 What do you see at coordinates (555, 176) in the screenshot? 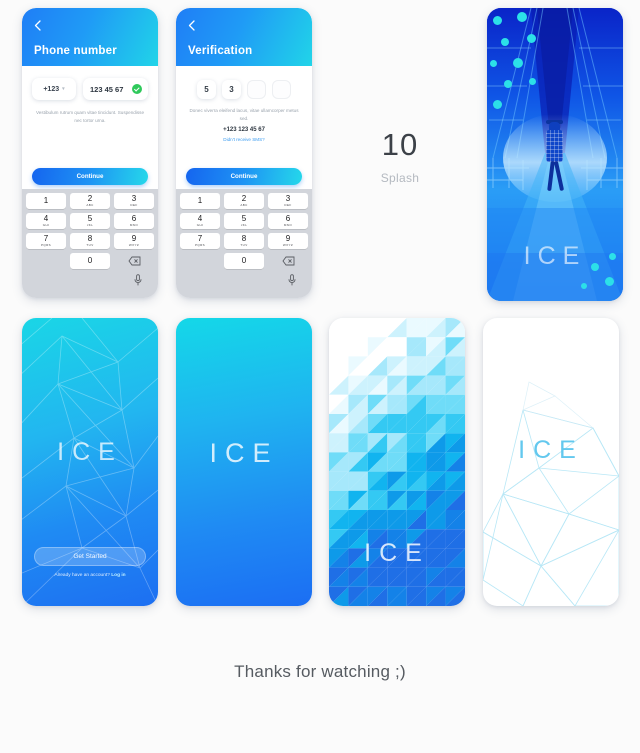
I see `person-legs` at bounding box center [555, 176].